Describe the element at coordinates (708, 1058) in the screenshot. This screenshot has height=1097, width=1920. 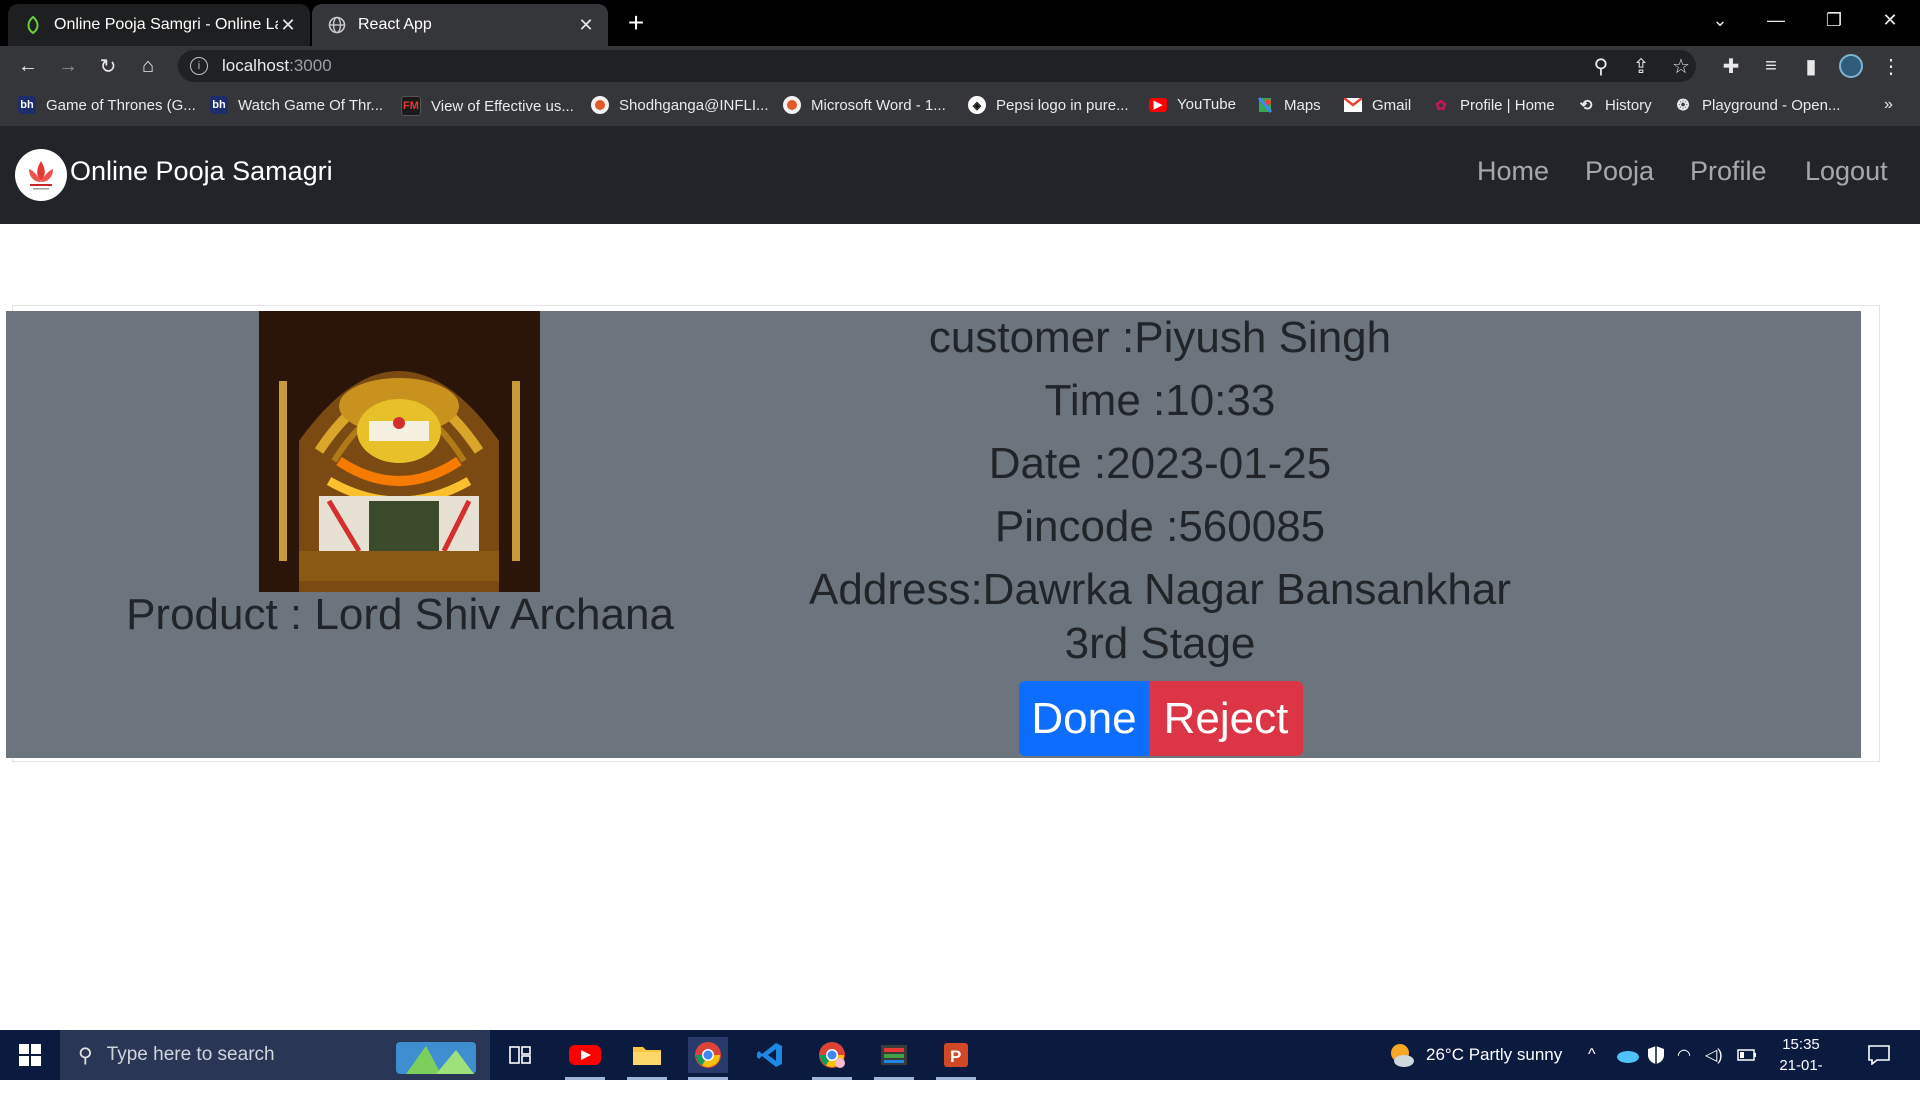
I see `chrome-icon` at that location.